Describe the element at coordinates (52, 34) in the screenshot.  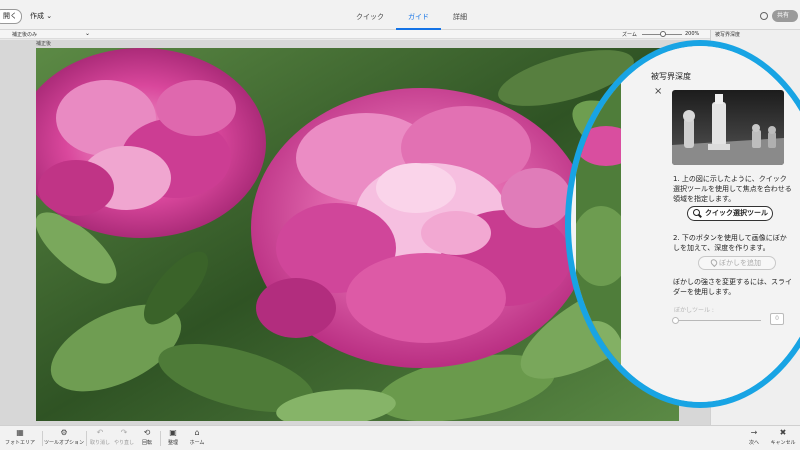
I see `view-select: 補正後のみ` at that location.